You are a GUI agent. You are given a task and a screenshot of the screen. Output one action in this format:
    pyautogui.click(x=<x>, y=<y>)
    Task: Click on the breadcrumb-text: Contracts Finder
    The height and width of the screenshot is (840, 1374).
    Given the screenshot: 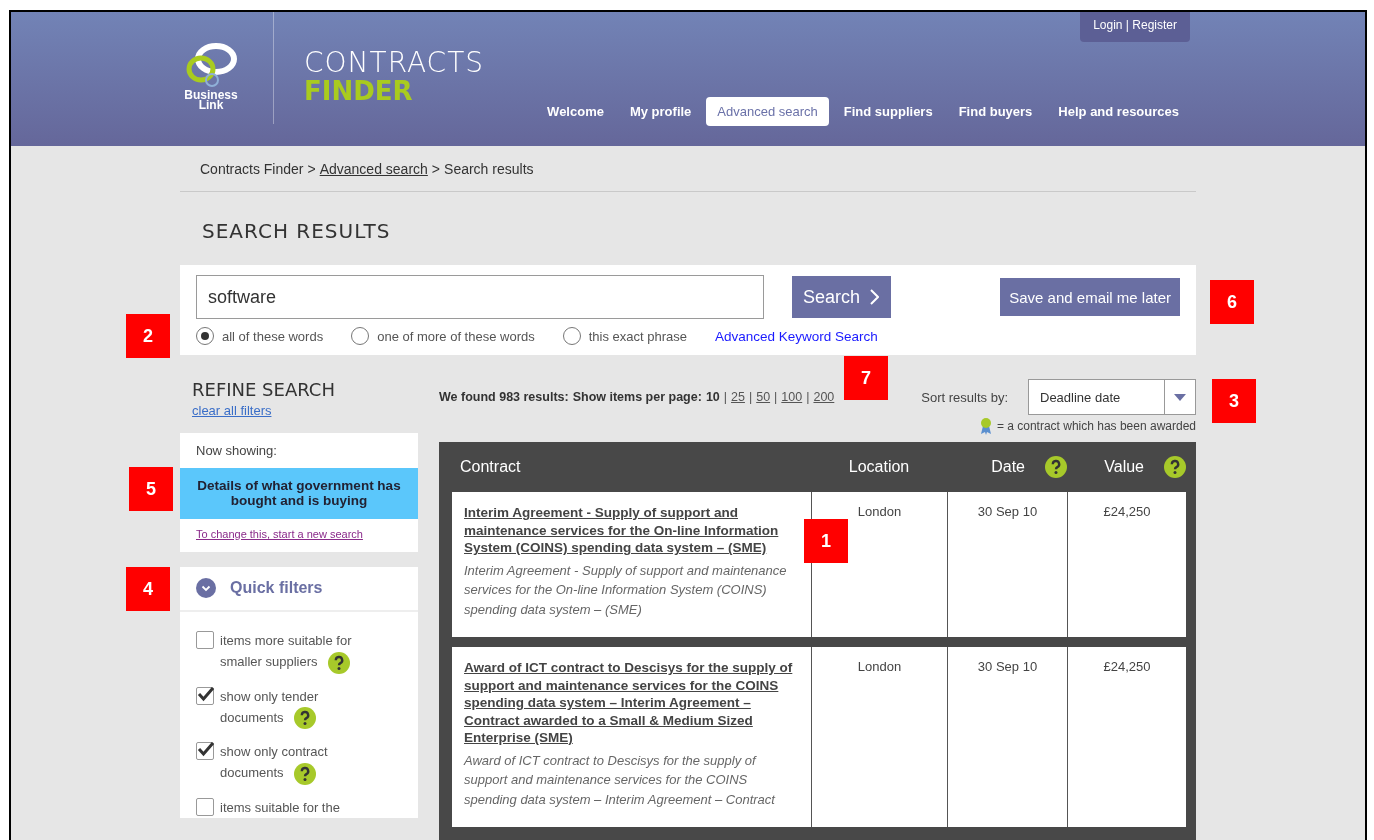 What is the action you would take?
    pyautogui.click(x=252, y=169)
    